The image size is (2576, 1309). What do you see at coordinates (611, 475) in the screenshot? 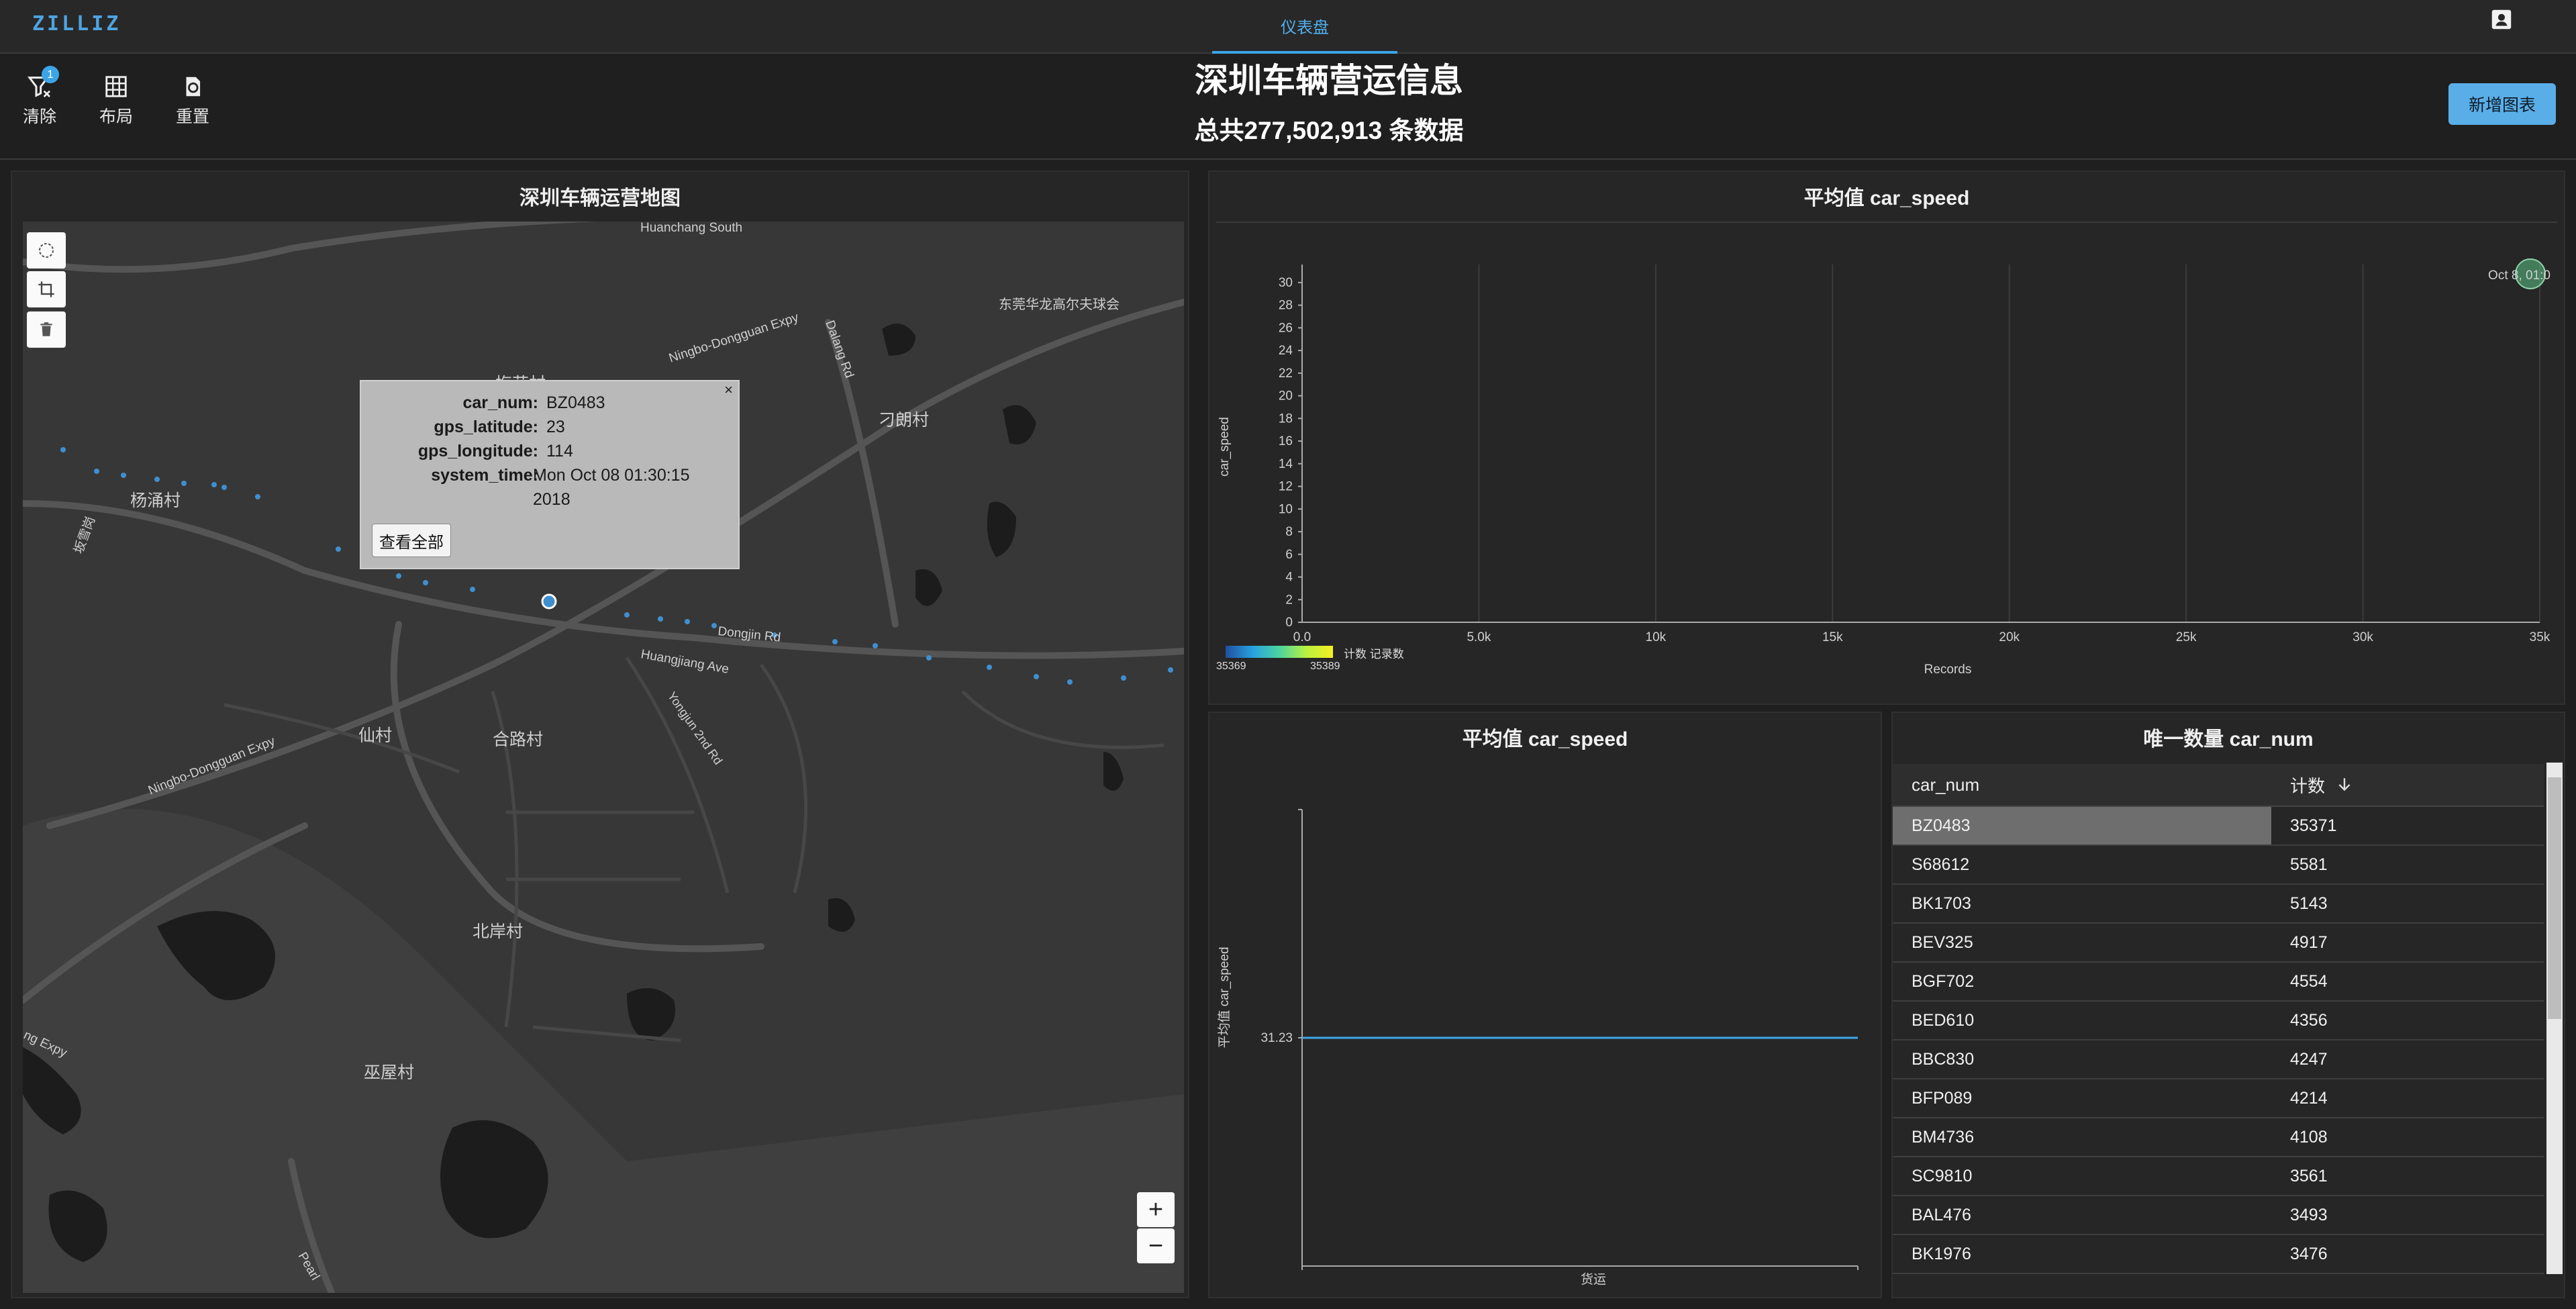
I see `popup-value: Mon Oct 08 01:30:15` at bounding box center [611, 475].